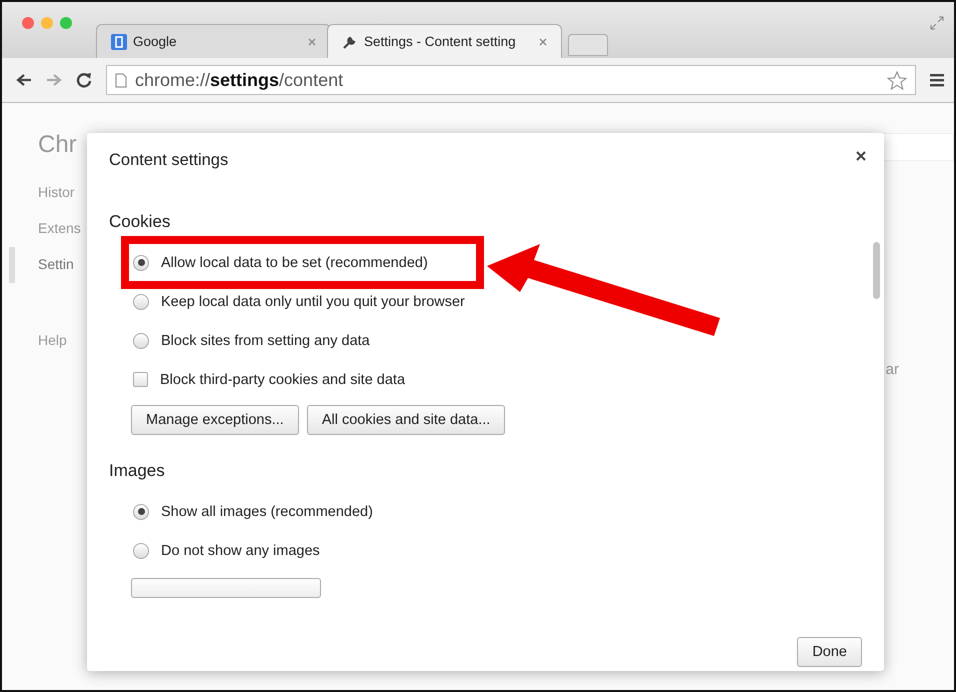  What do you see at coordinates (12, 265) in the screenshot?
I see `selection-bar` at bounding box center [12, 265].